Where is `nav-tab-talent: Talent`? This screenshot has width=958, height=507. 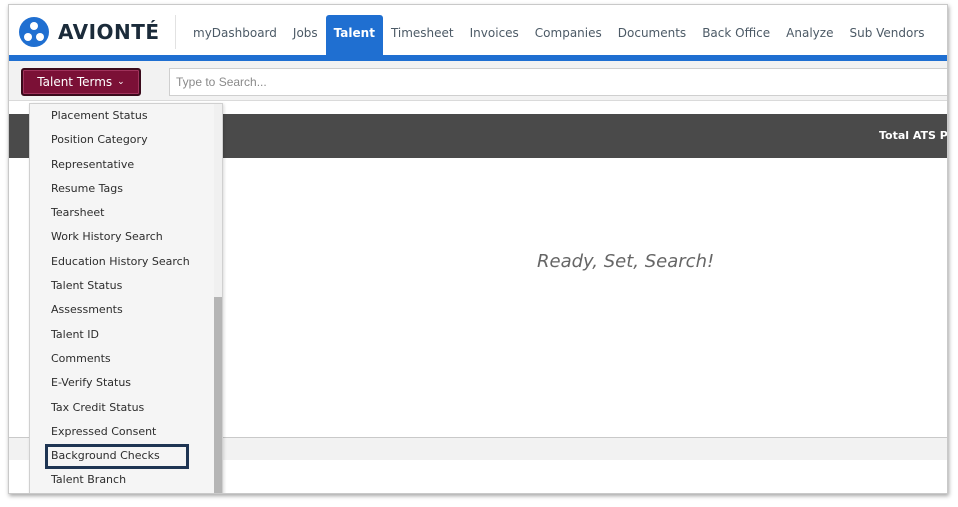
nav-tab-talent: Talent is located at coordinates (354, 35).